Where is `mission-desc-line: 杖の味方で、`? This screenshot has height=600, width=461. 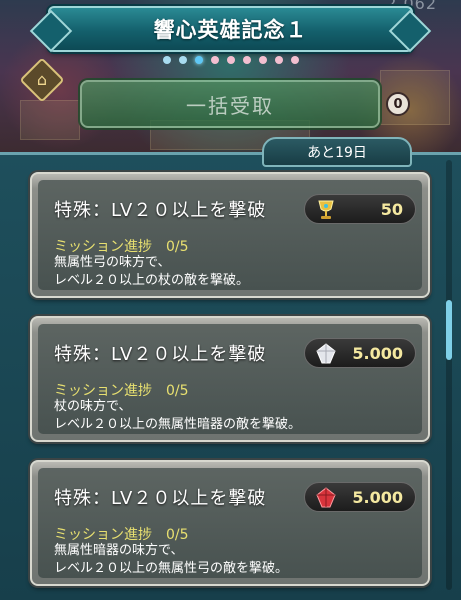
mission-desc-line: 杖の味方で、 is located at coordinates (93, 406).